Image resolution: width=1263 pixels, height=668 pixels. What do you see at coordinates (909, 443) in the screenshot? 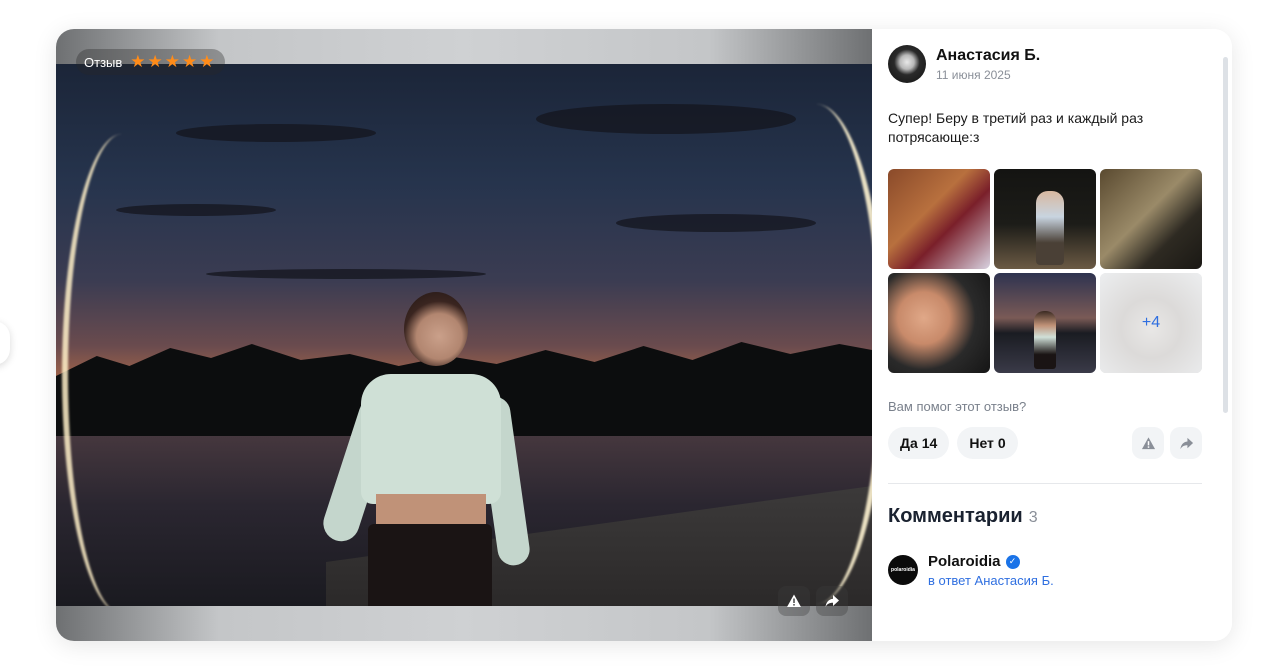
I see `vote-yes-label: Да` at bounding box center [909, 443].